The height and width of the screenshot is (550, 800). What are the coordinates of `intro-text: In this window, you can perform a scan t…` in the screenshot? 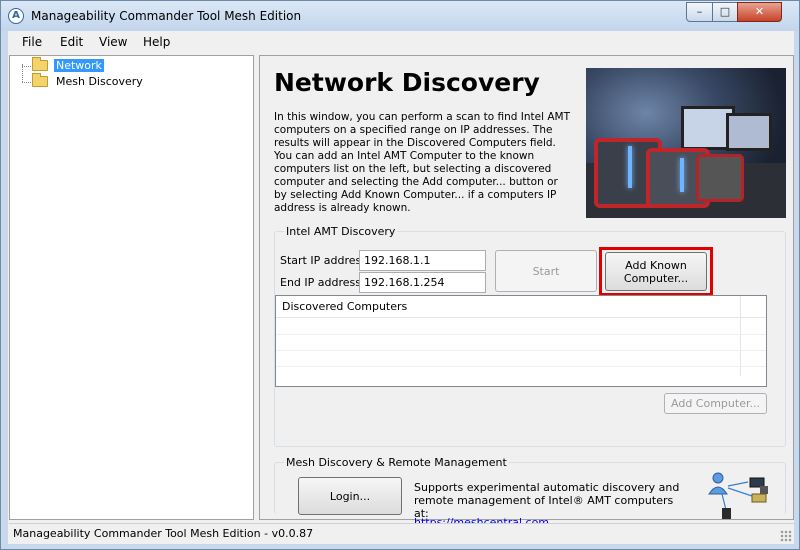 It's located at (422, 162).